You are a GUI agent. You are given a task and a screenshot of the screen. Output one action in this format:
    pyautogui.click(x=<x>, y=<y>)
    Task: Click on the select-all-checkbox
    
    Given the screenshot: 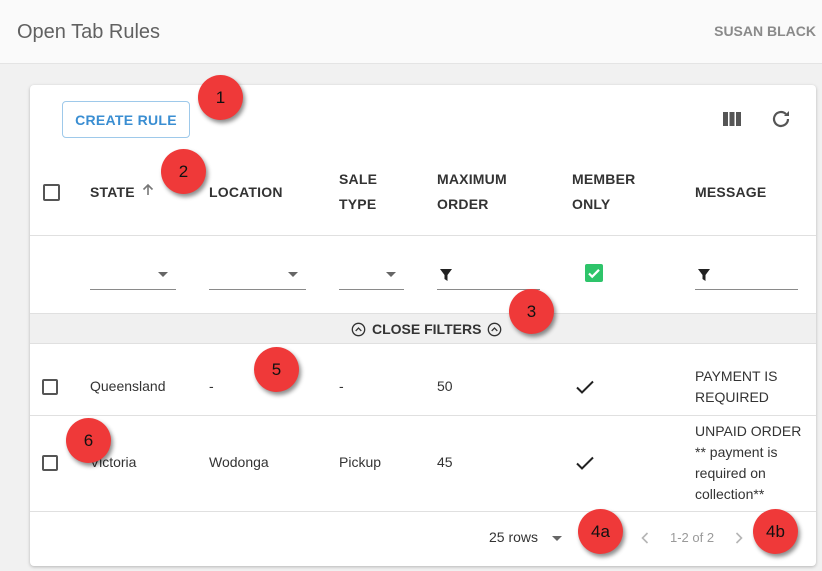 What is the action you would take?
    pyautogui.click(x=51, y=192)
    